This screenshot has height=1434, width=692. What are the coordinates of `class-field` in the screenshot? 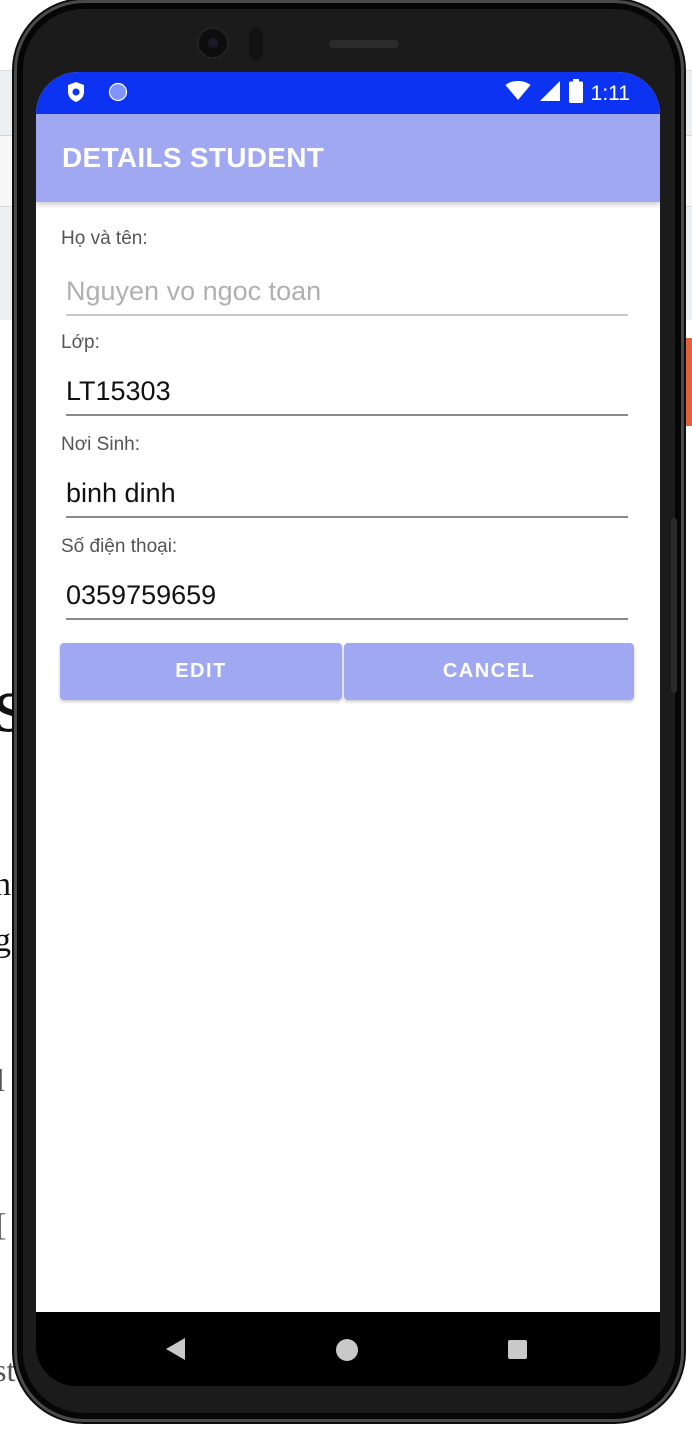 It's located at (347, 392).